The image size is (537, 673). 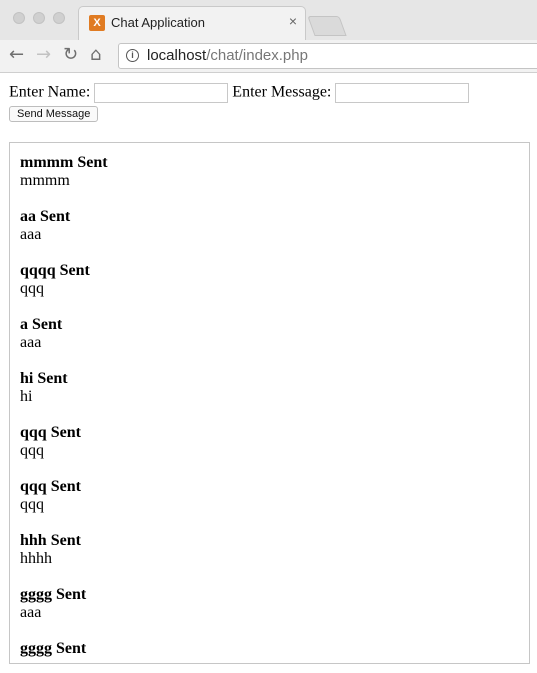 I want to click on browser-toolbar: ← → ↻ ⌂ i localhost/chat/index.php, so click(x=268, y=56).